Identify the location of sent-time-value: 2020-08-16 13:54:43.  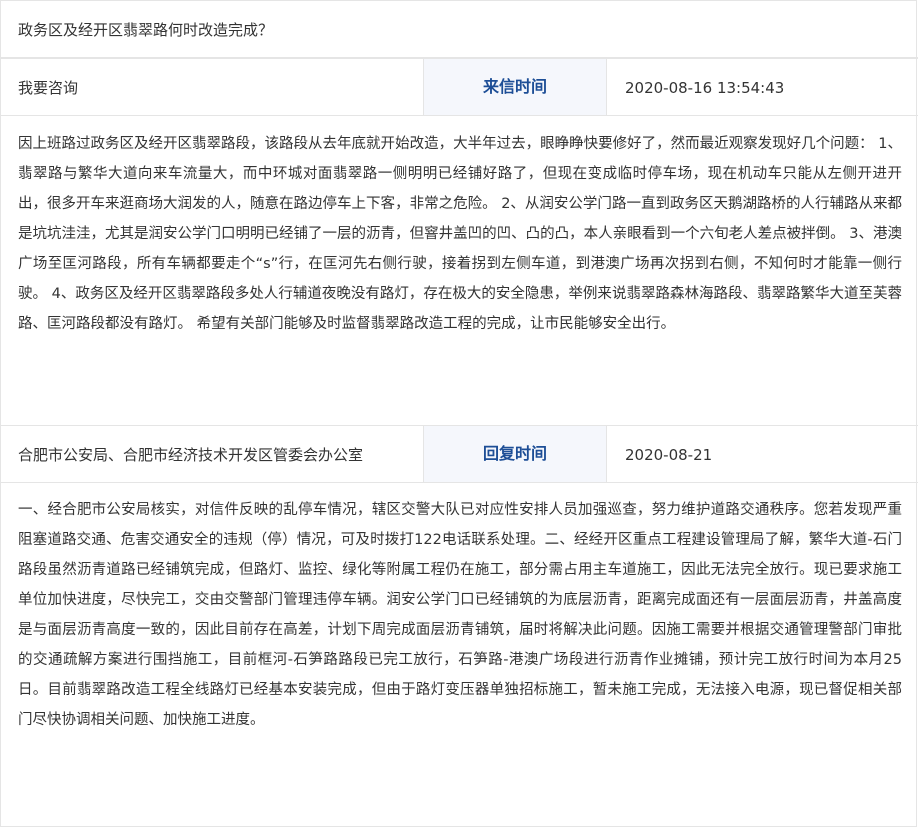
(705, 88).